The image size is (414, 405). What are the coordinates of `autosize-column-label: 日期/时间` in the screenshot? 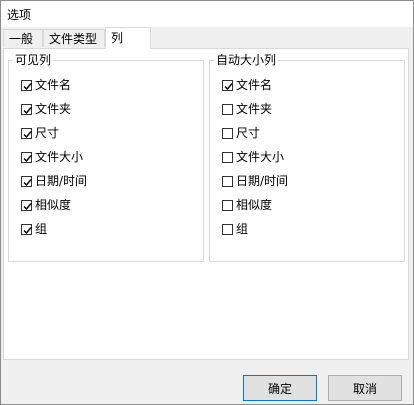 It's located at (262, 181).